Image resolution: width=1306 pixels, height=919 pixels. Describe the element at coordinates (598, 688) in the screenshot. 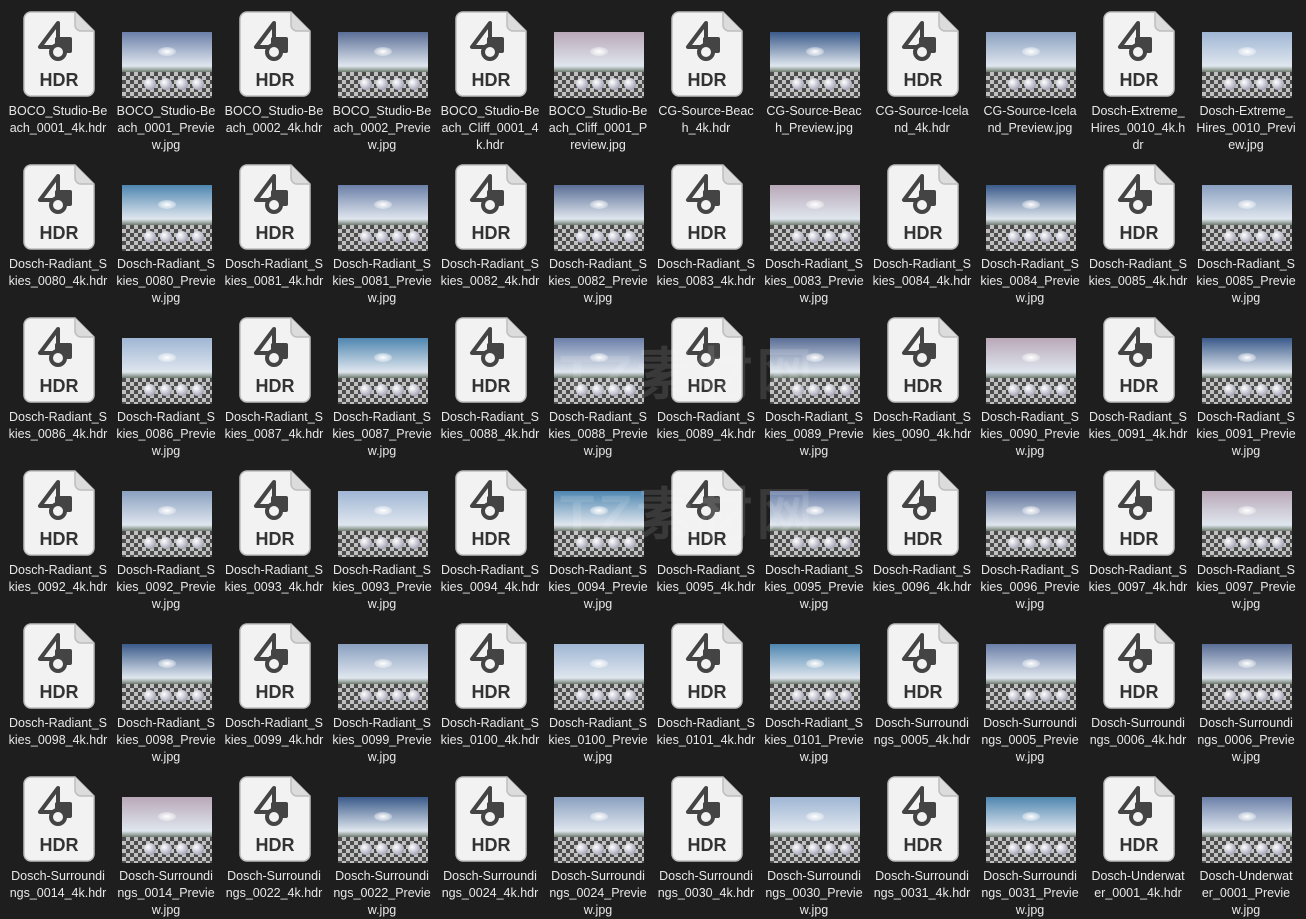

I see `file-item: Dosch-Radiant_Skies_0100_Preview.jpg` at that location.